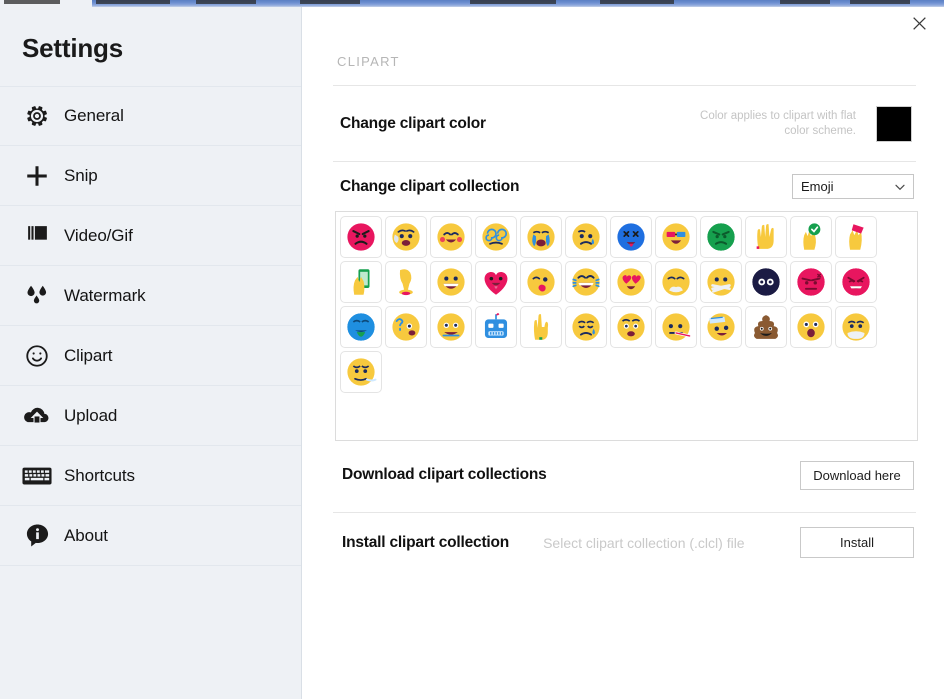  I want to click on clipart-color-swatch, so click(894, 123).